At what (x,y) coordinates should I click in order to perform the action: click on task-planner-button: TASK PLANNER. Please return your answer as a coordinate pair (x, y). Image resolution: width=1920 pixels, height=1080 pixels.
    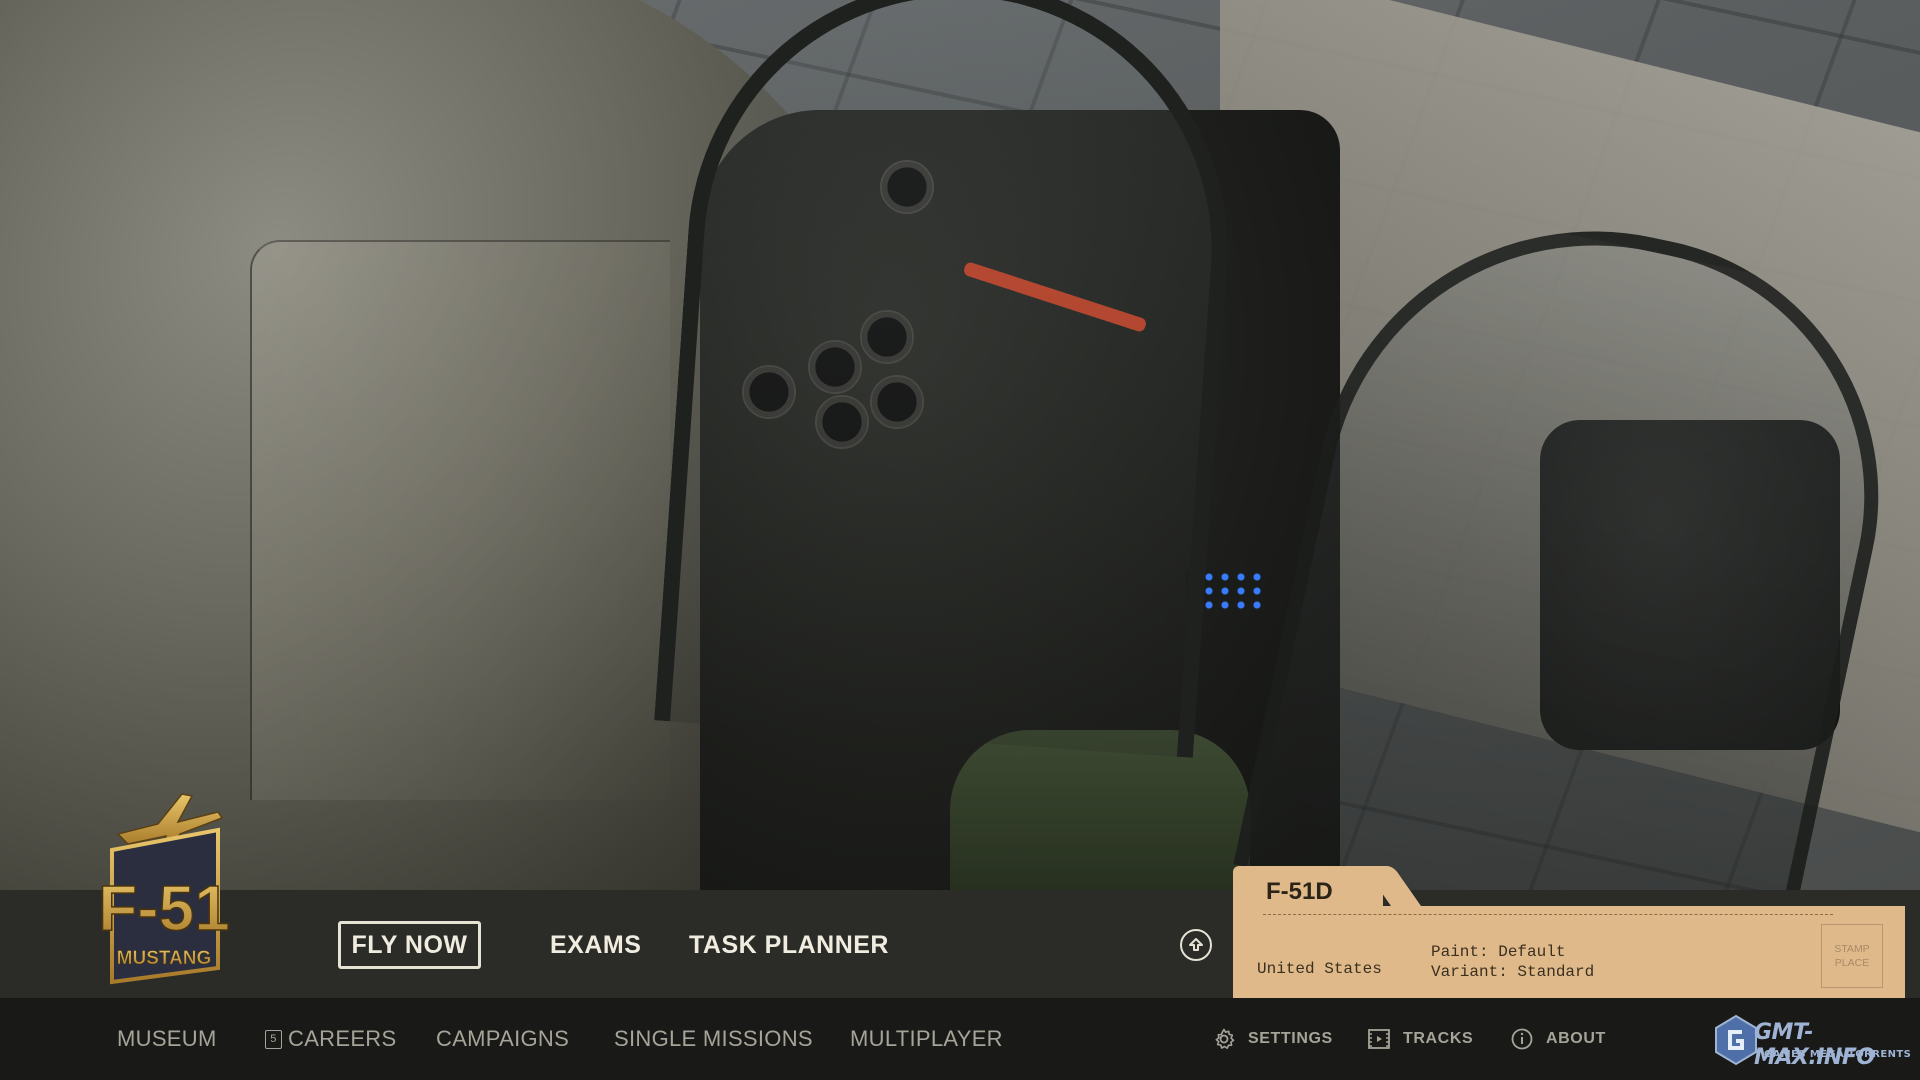
    Looking at the image, I should click on (789, 945).